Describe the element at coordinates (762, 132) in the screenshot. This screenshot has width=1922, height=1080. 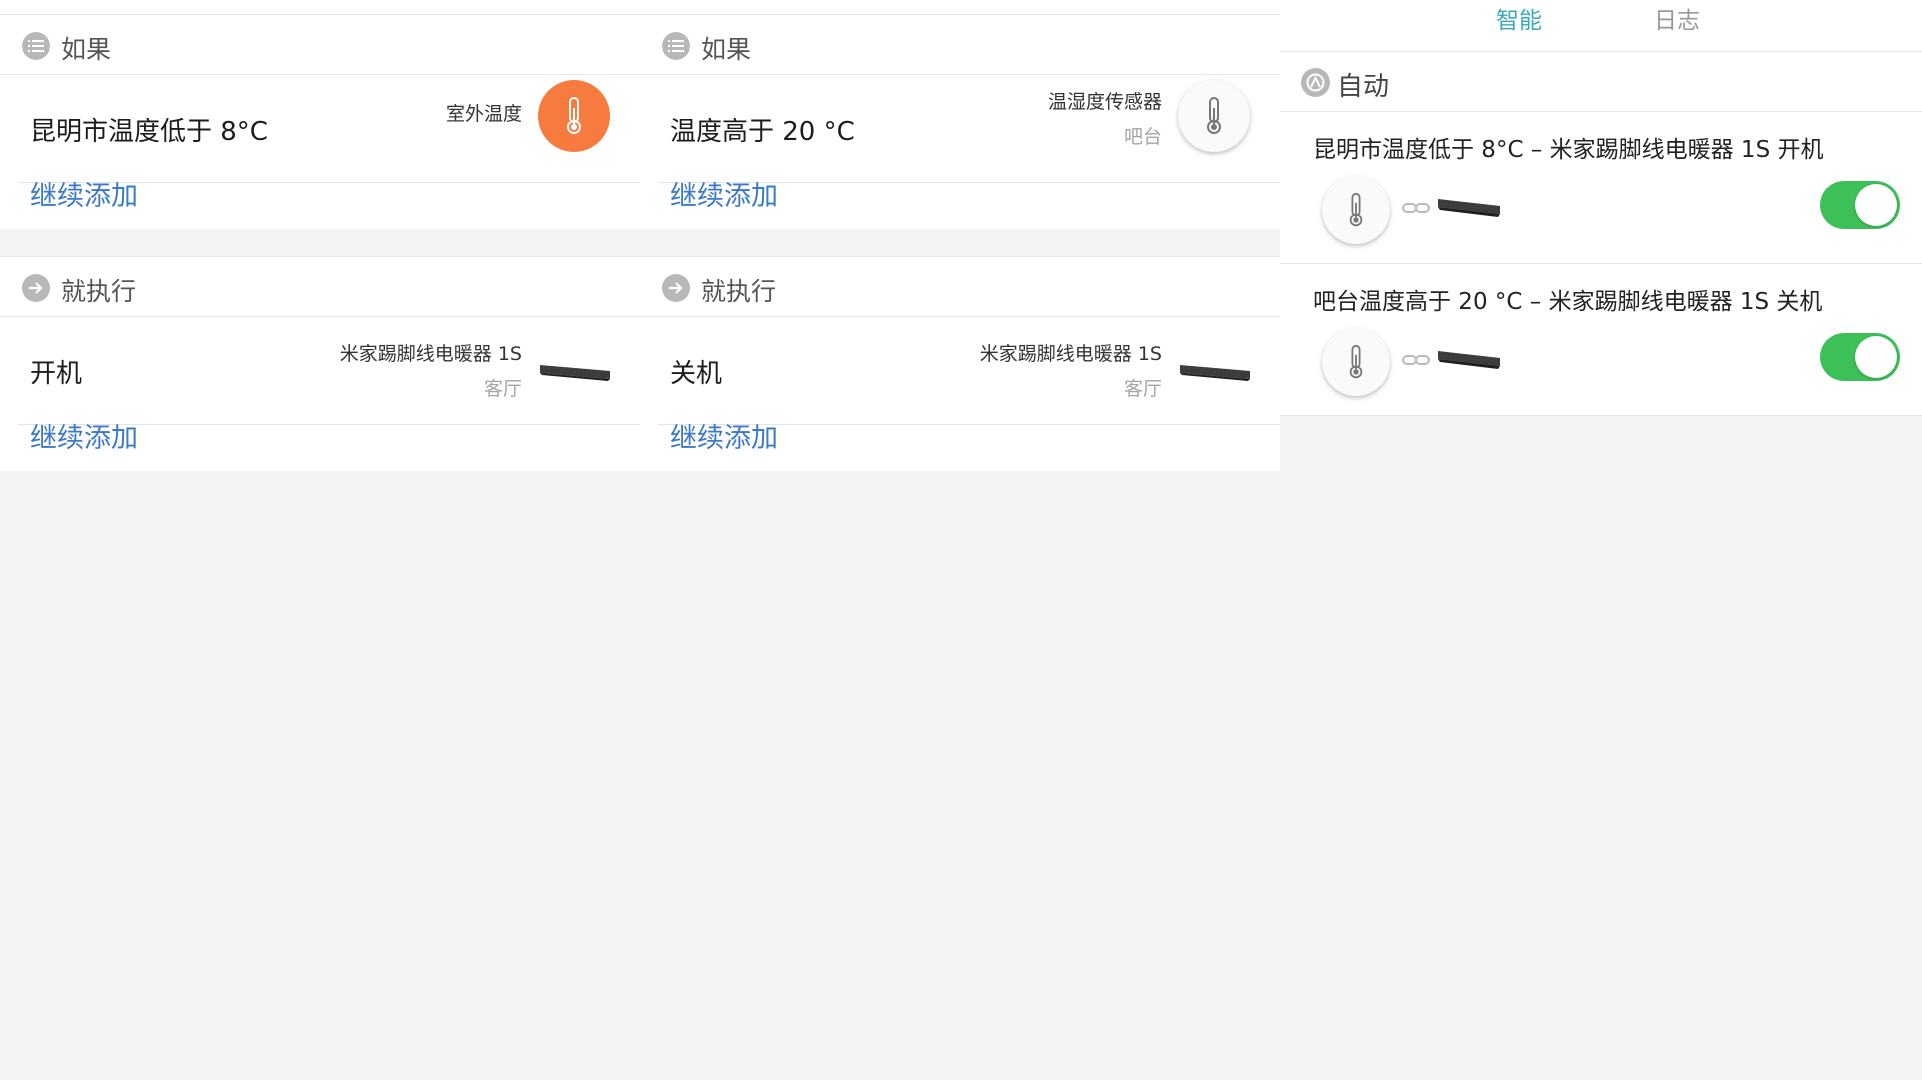
I see `condition-text: 温度高于 20 °C` at that location.